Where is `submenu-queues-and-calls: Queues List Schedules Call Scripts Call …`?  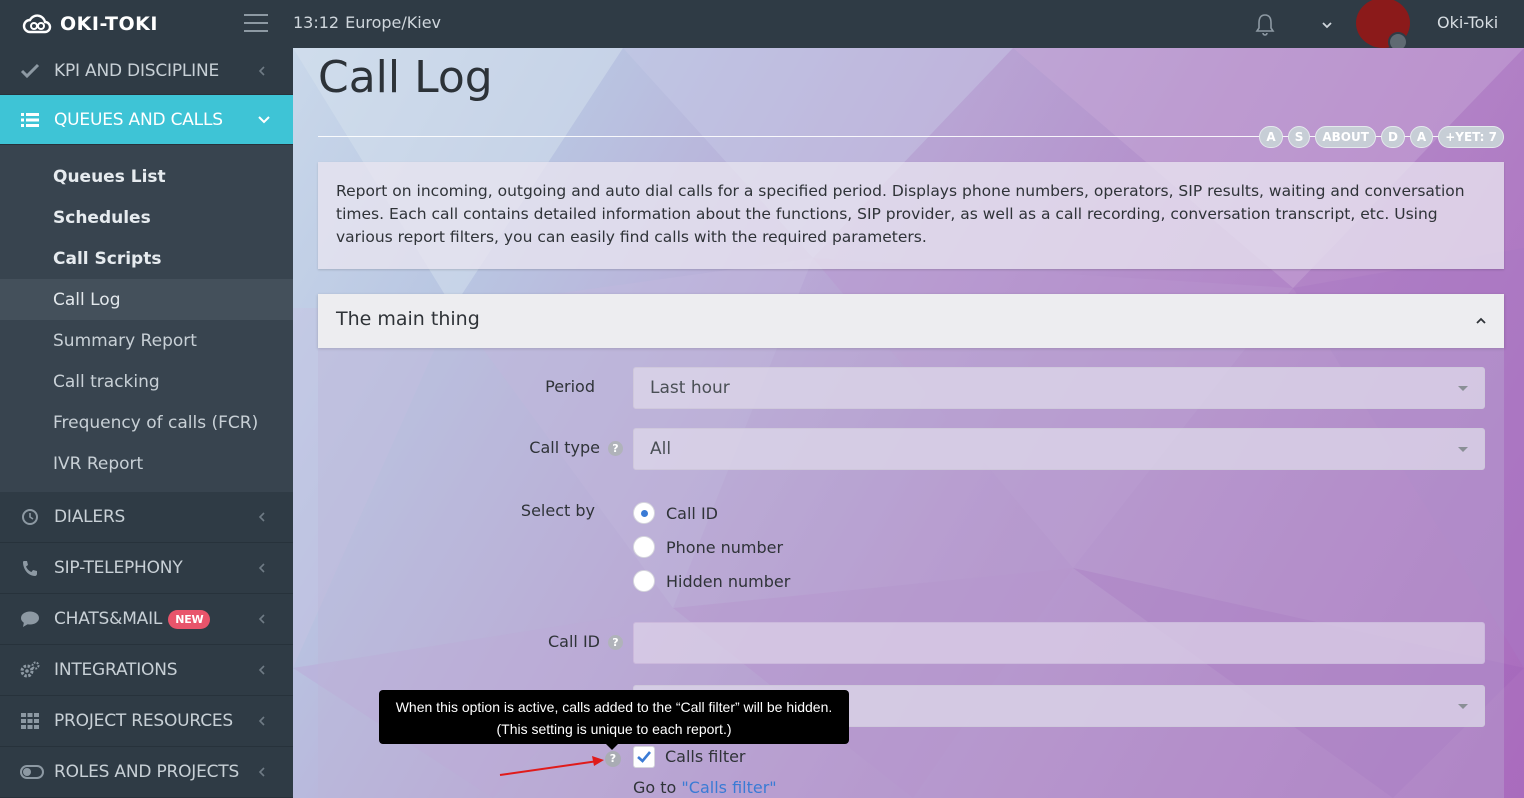 submenu-queues-and-calls: Queues List Schedules Call Scripts Call … is located at coordinates (146, 318).